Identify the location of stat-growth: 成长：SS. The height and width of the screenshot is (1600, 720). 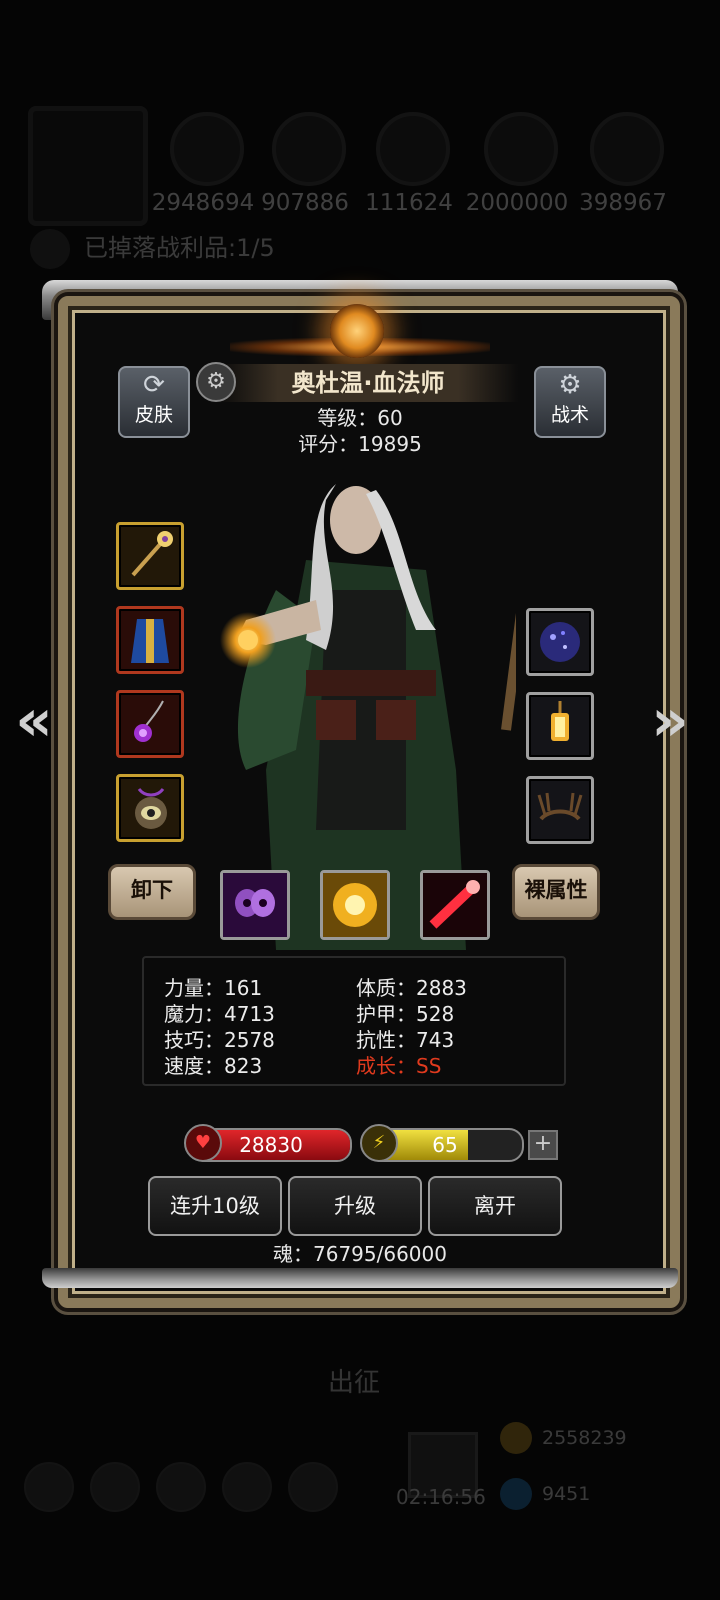
(399, 1066).